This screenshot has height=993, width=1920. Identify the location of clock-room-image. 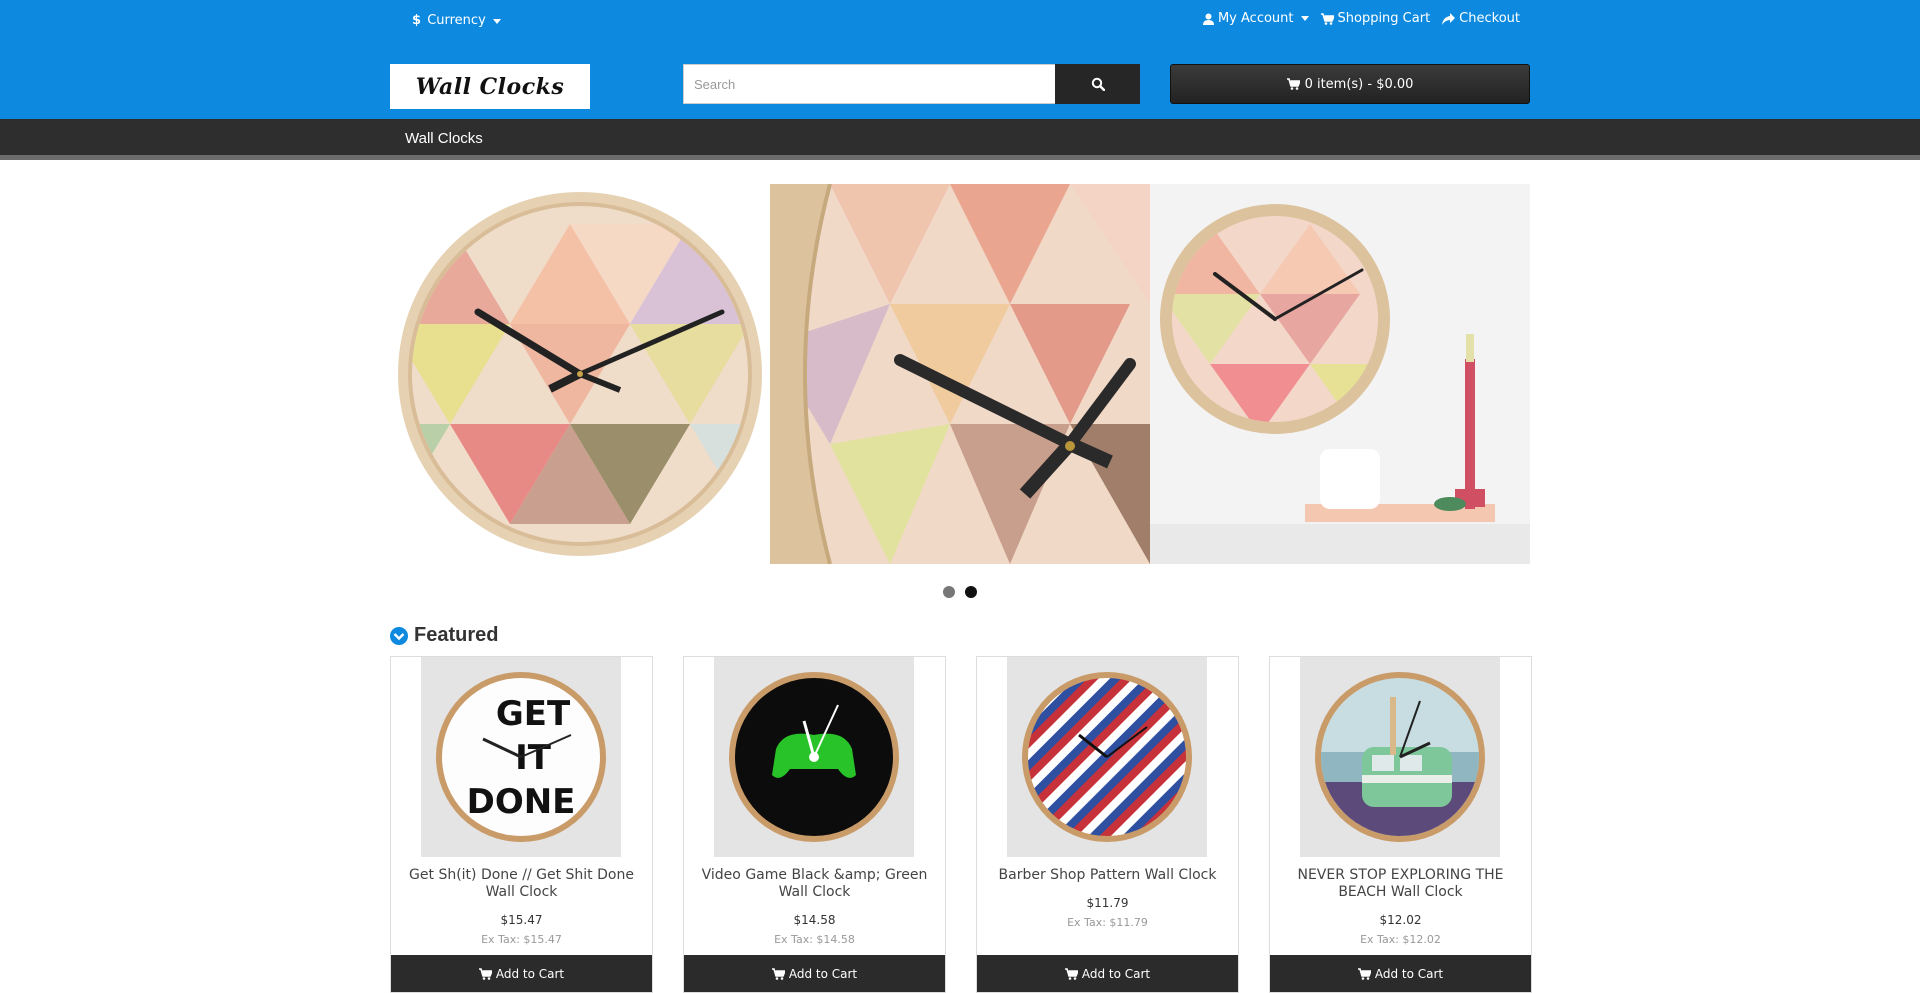
(1340, 374).